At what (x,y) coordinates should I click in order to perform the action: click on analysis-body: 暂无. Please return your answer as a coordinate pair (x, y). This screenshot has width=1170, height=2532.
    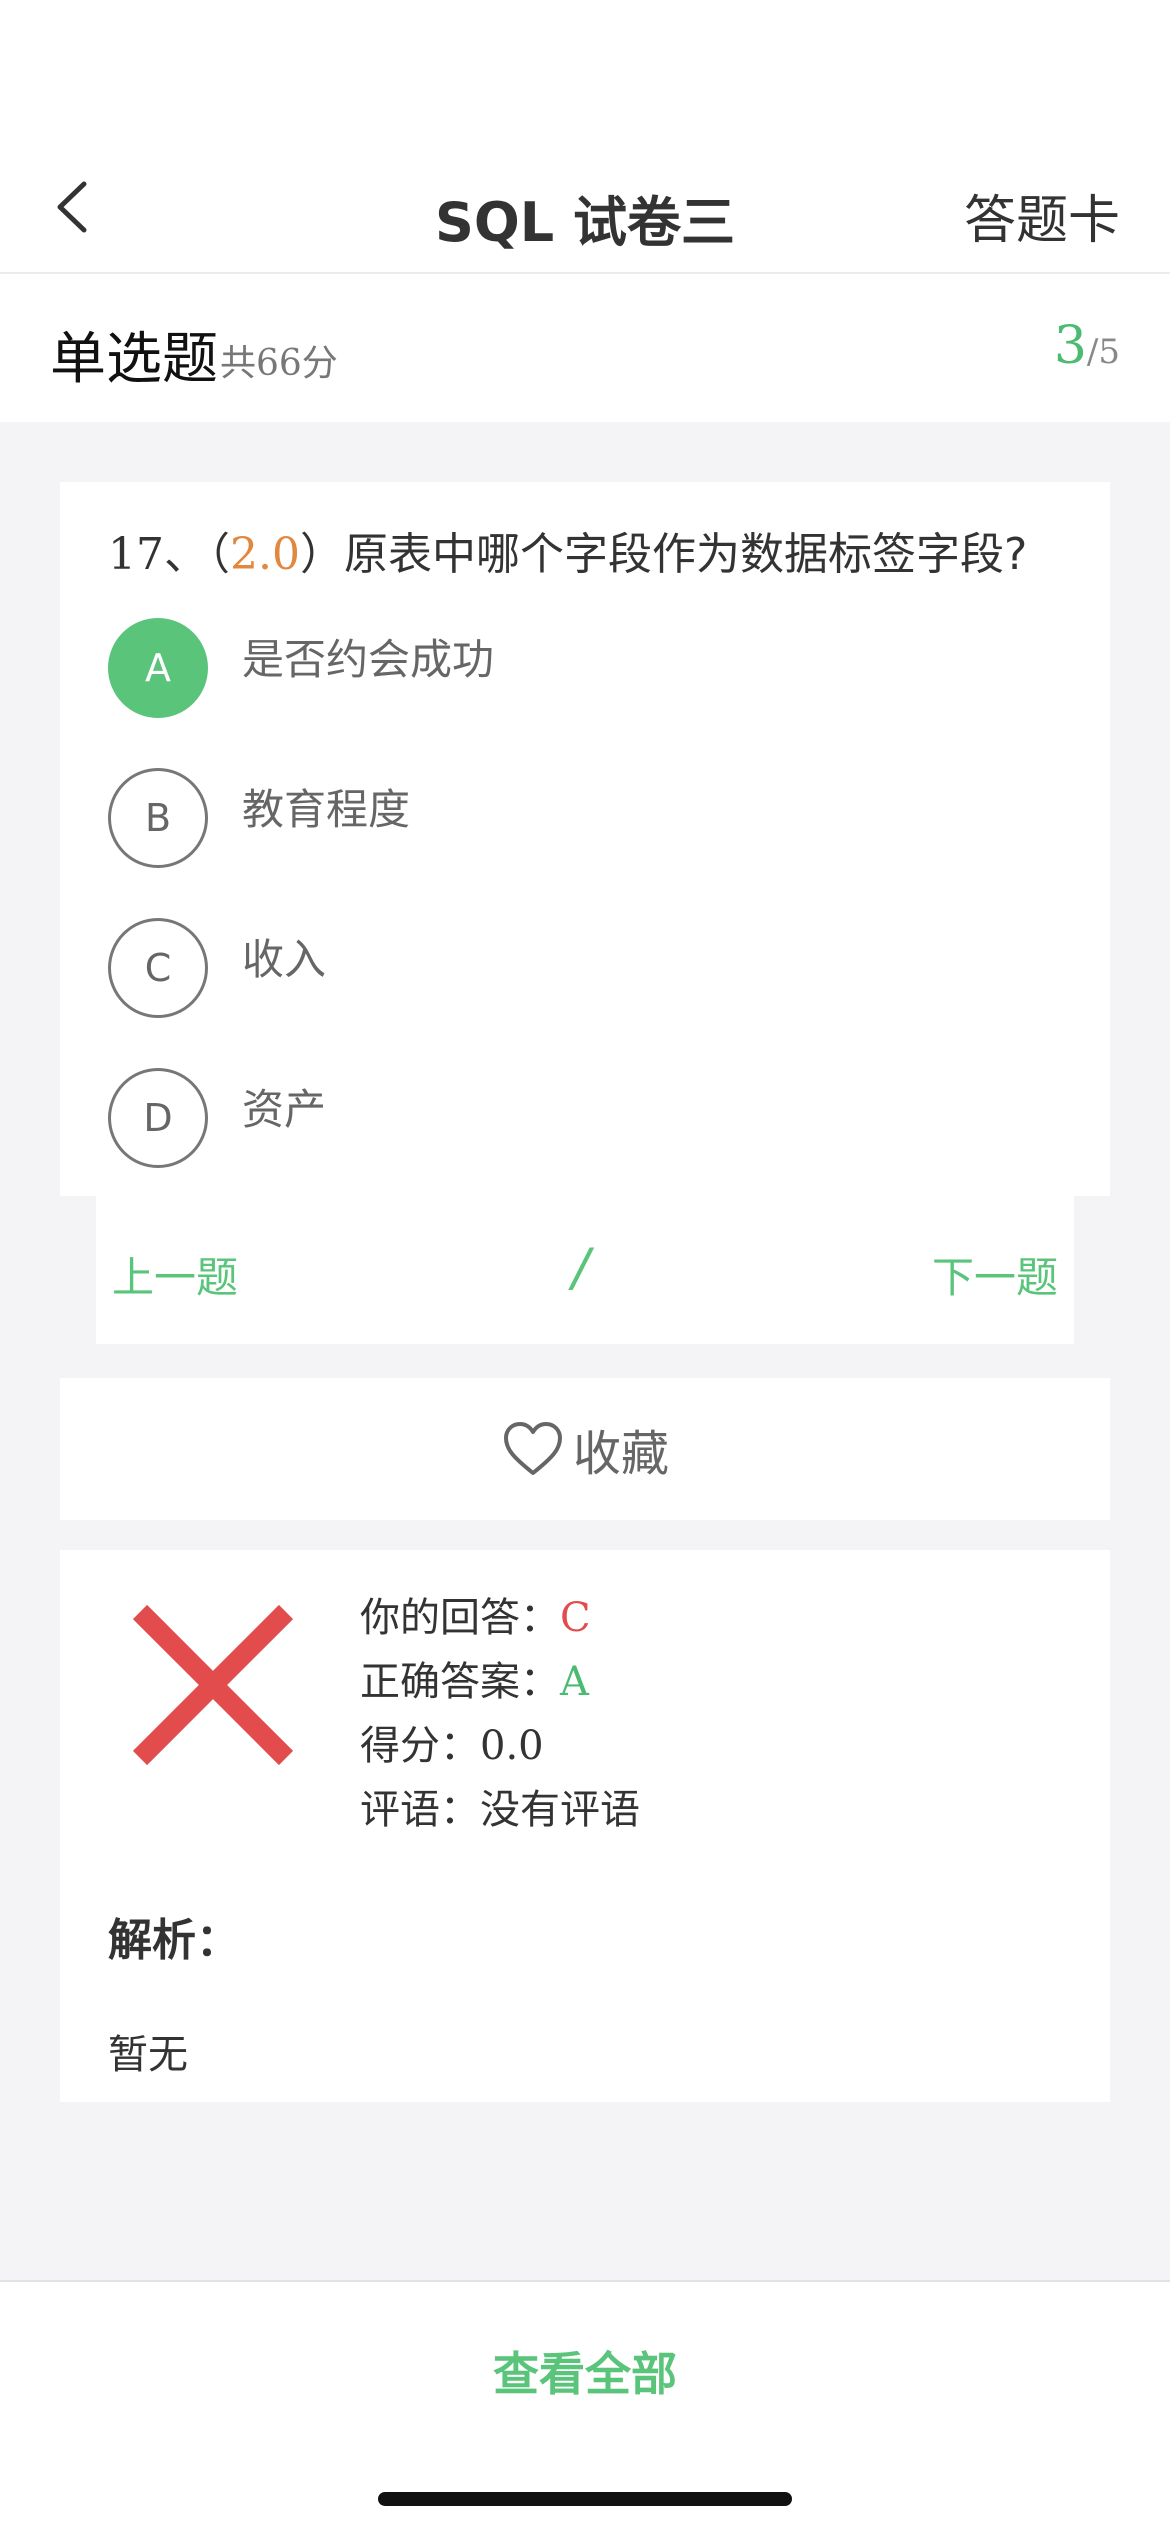
    Looking at the image, I should click on (148, 2055).